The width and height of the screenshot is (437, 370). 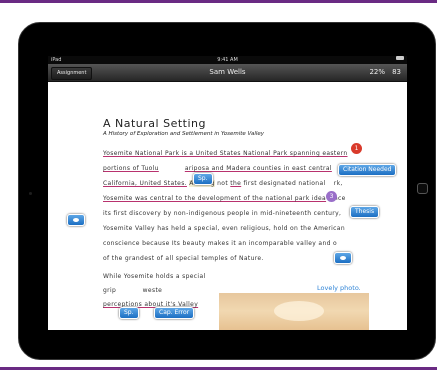 I want to click on student-name: Sam Wells, so click(x=227, y=72).